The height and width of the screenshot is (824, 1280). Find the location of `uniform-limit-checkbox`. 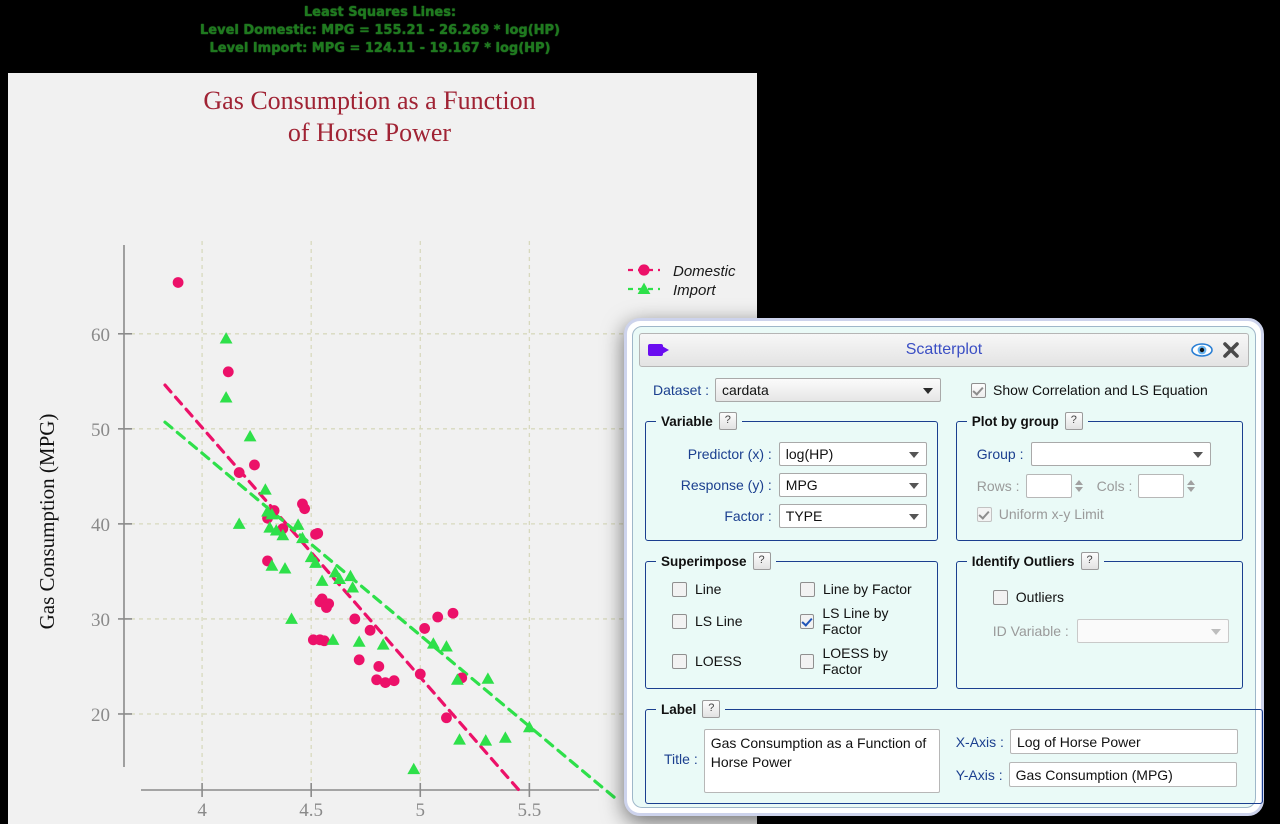

uniform-limit-checkbox is located at coordinates (984, 514).